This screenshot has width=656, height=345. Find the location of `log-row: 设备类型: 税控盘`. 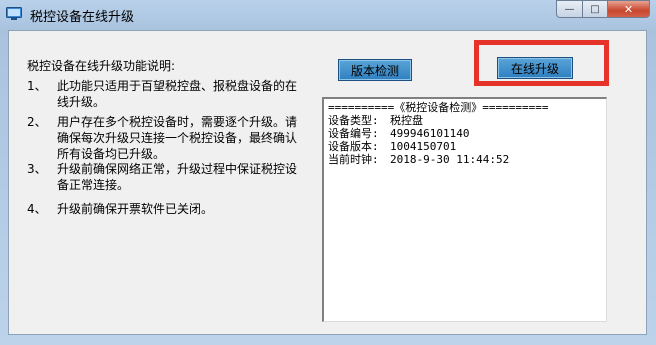

log-row: 设备类型: 税控盘 is located at coordinates (465, 120).